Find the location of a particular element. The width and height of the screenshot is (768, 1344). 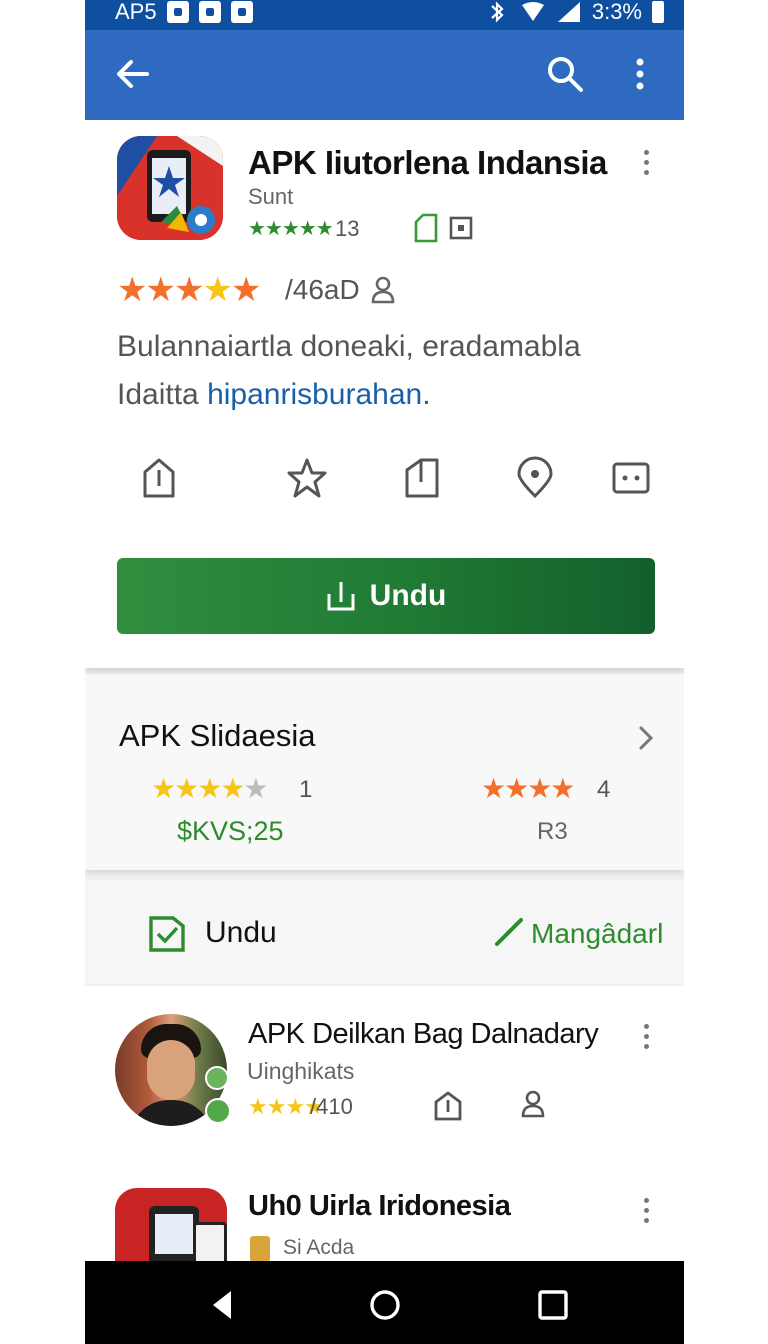

signal-icon is located at coordinates (568, 12).